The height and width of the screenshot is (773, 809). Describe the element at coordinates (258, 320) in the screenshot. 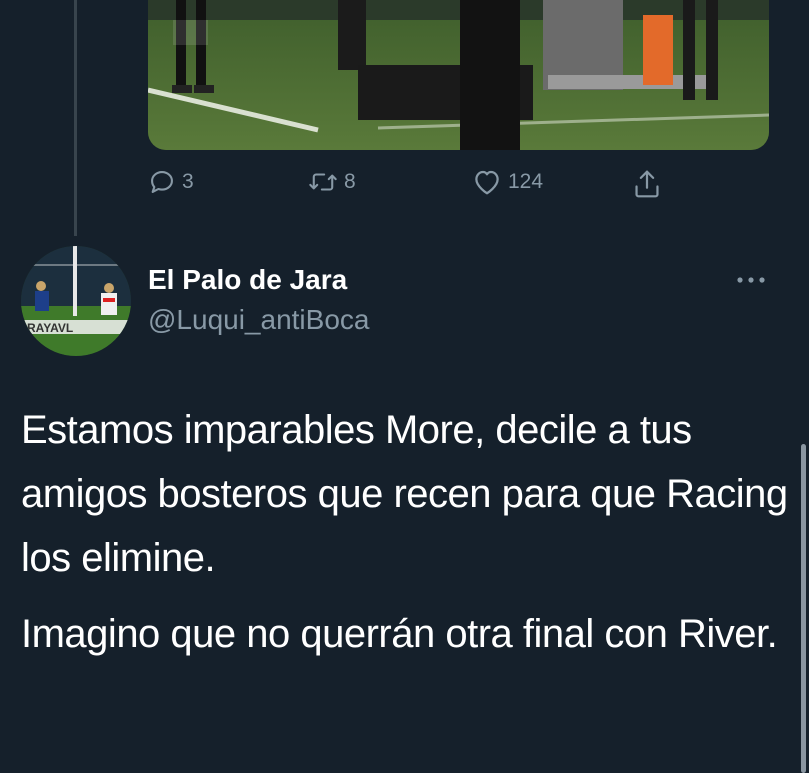

I see `author-handle: @Luqui_antiBoca` at that location.